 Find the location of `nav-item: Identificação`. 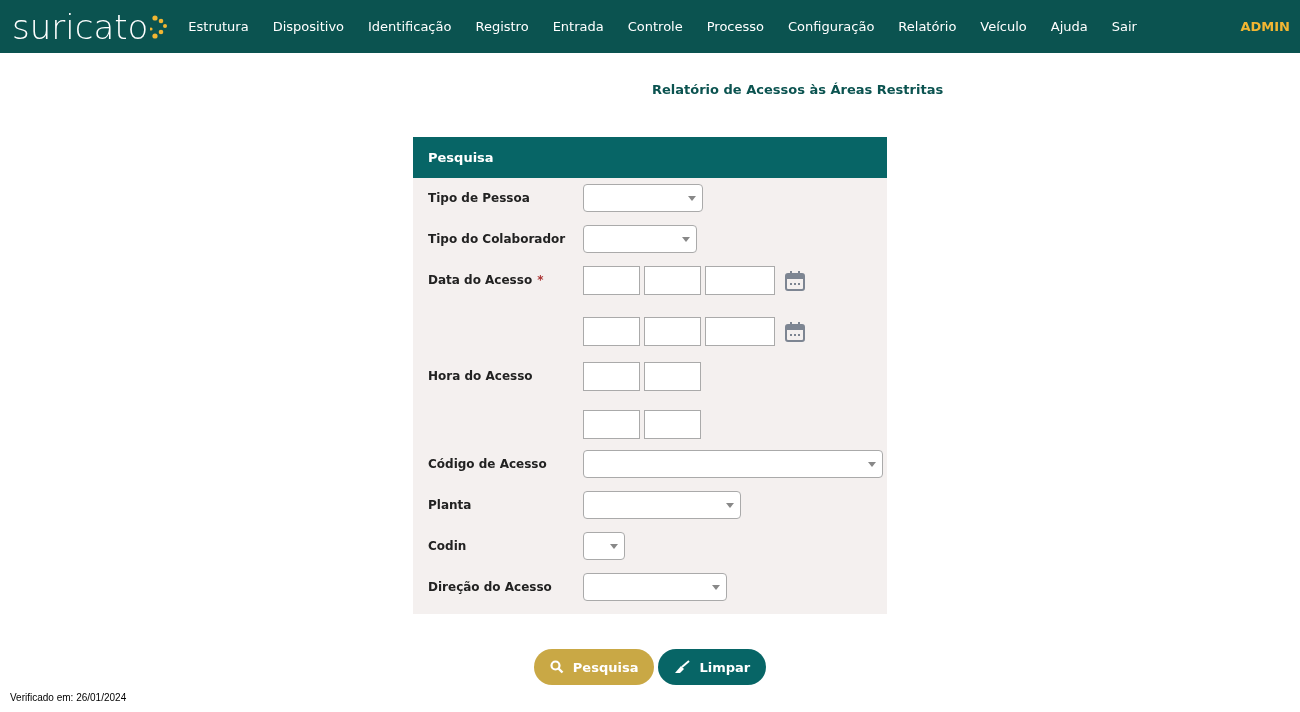

nav-item: Identificação is located at coordinates (410, 26).